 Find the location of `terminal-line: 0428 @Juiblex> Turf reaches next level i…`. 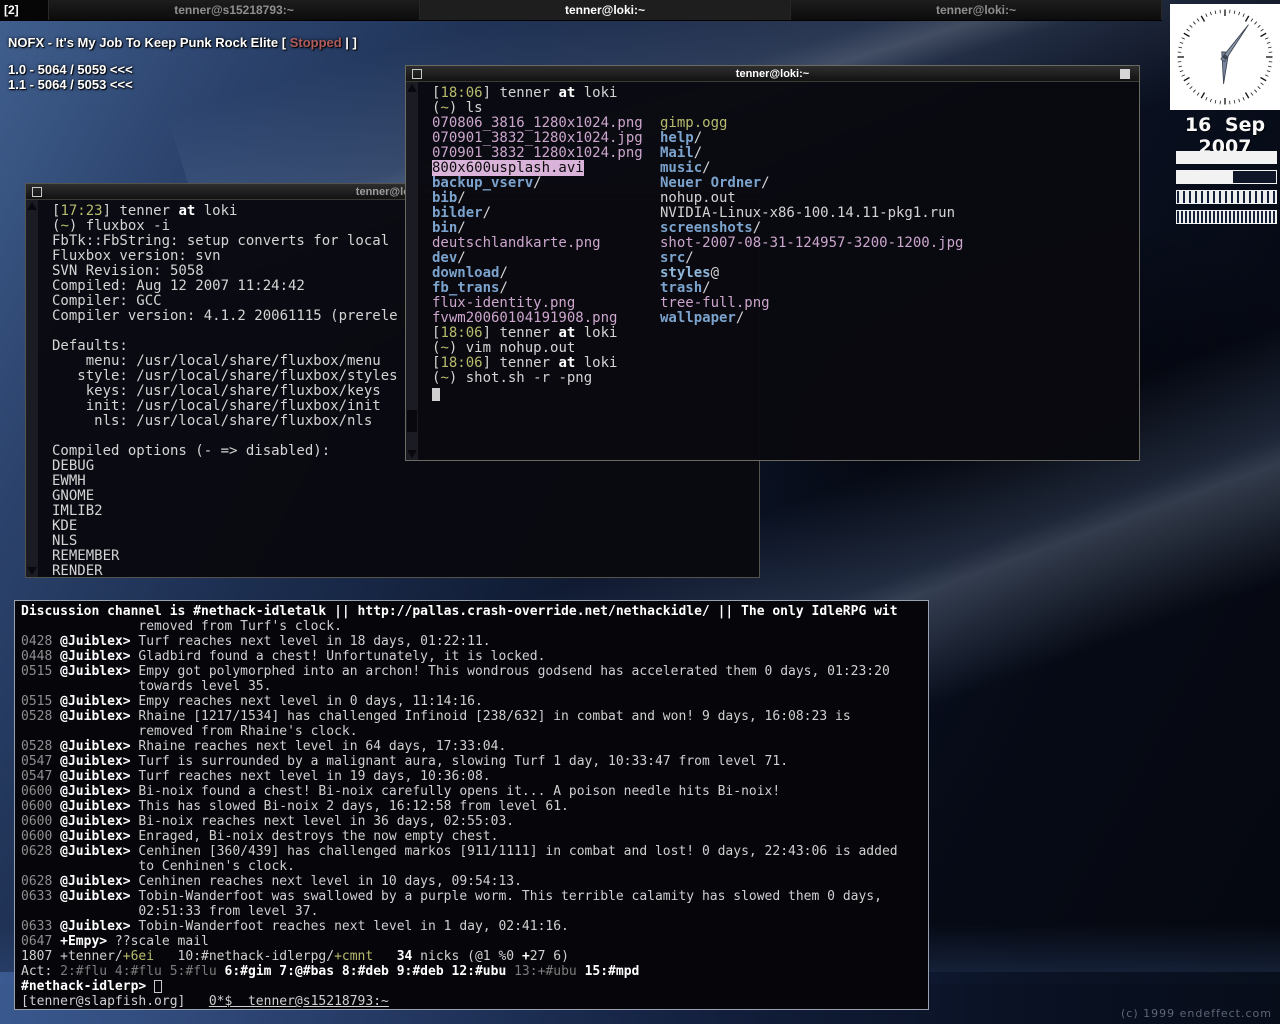

terminal-line: 0428 @Juiblex> Turf reaches next level i… is located at coordinates (256, 641).